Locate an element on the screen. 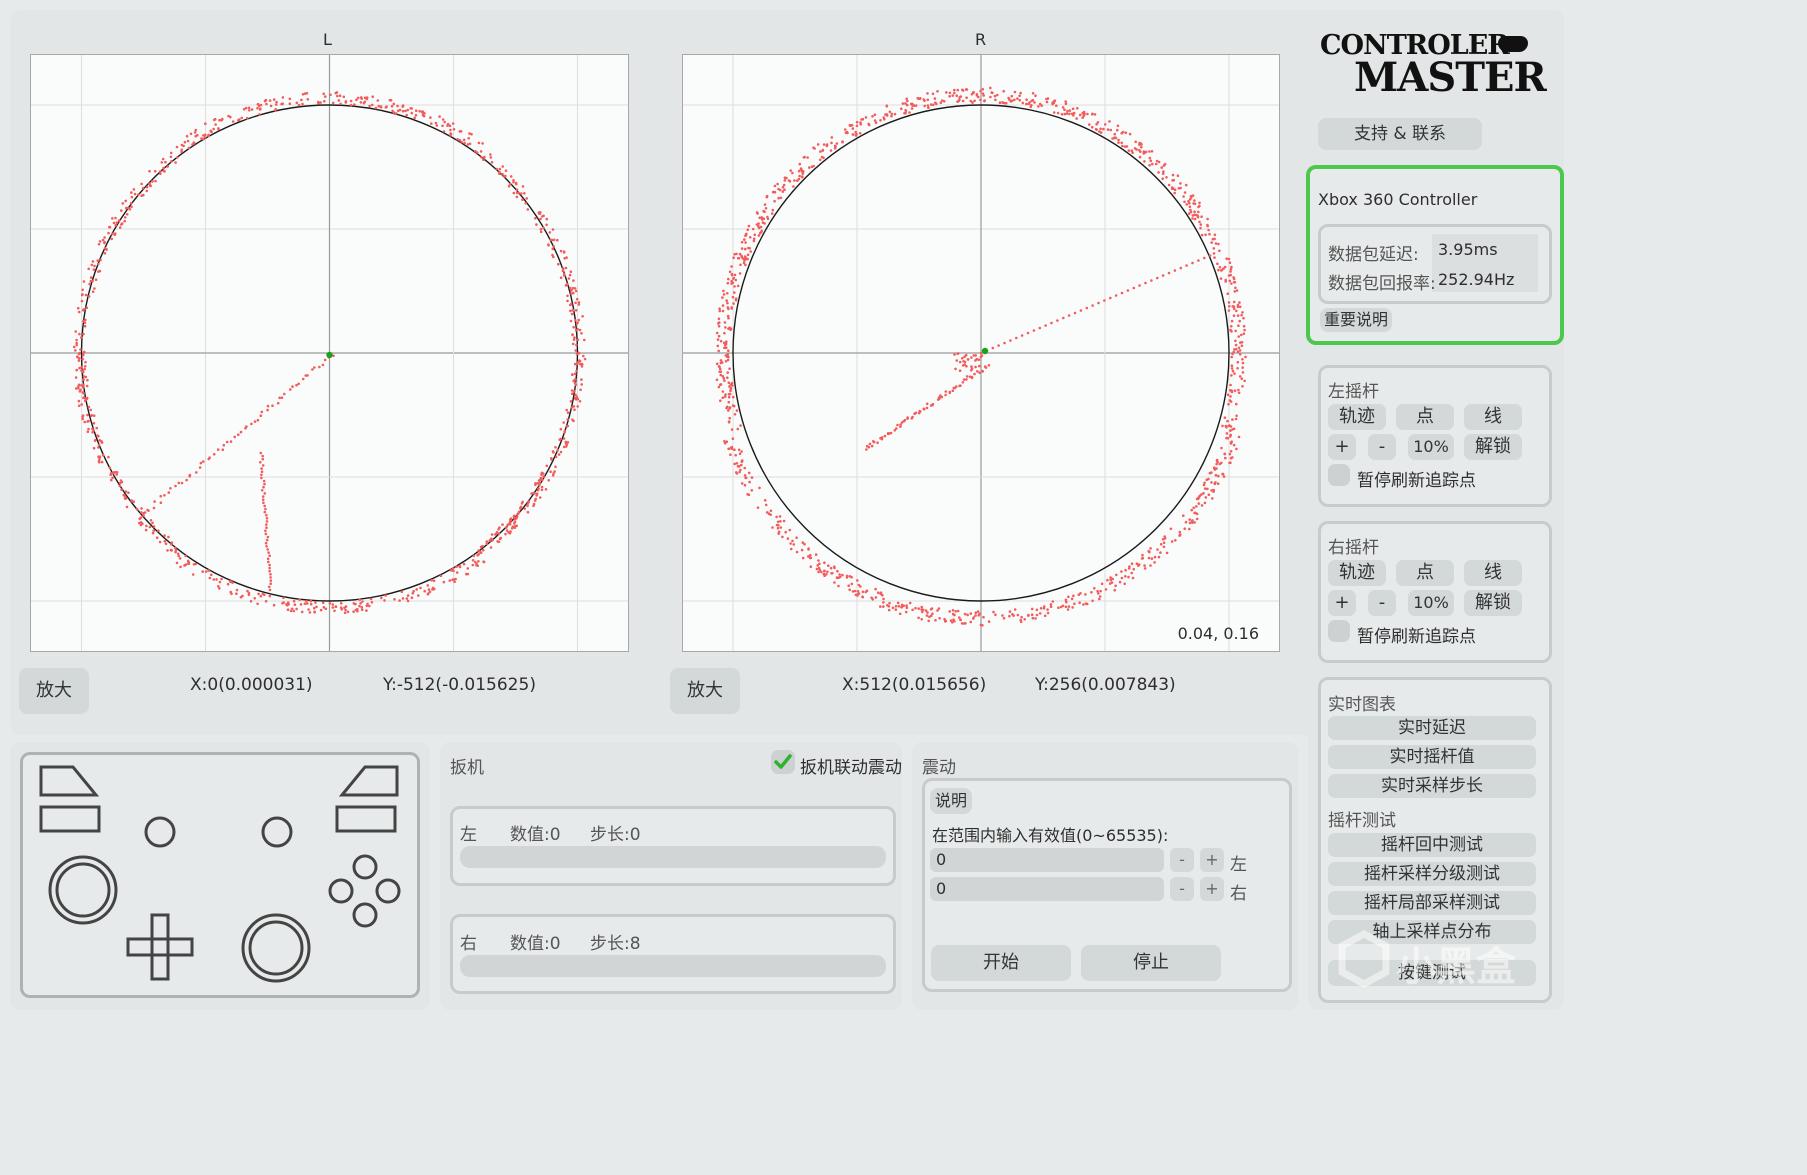 The height and width of the screenshot is (1175, 1807). right-dot-button: 点 is located at coordinates (1425, 573).